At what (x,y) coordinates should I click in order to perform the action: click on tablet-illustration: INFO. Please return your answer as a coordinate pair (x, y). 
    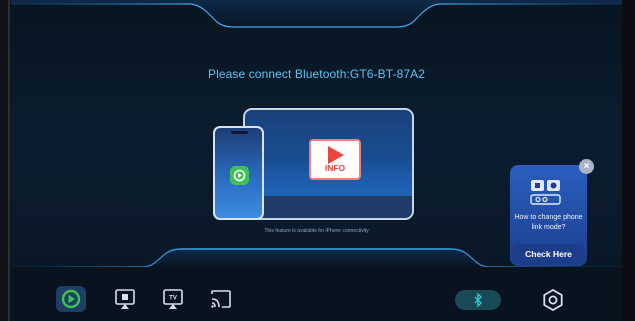
    Looking at the image, I should click on (328, 164).